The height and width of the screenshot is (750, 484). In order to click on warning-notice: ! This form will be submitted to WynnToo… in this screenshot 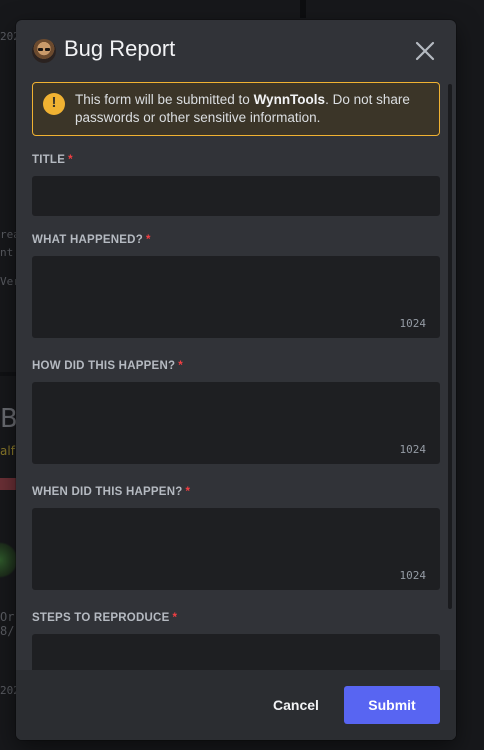, I will do `click(236, 109)`.